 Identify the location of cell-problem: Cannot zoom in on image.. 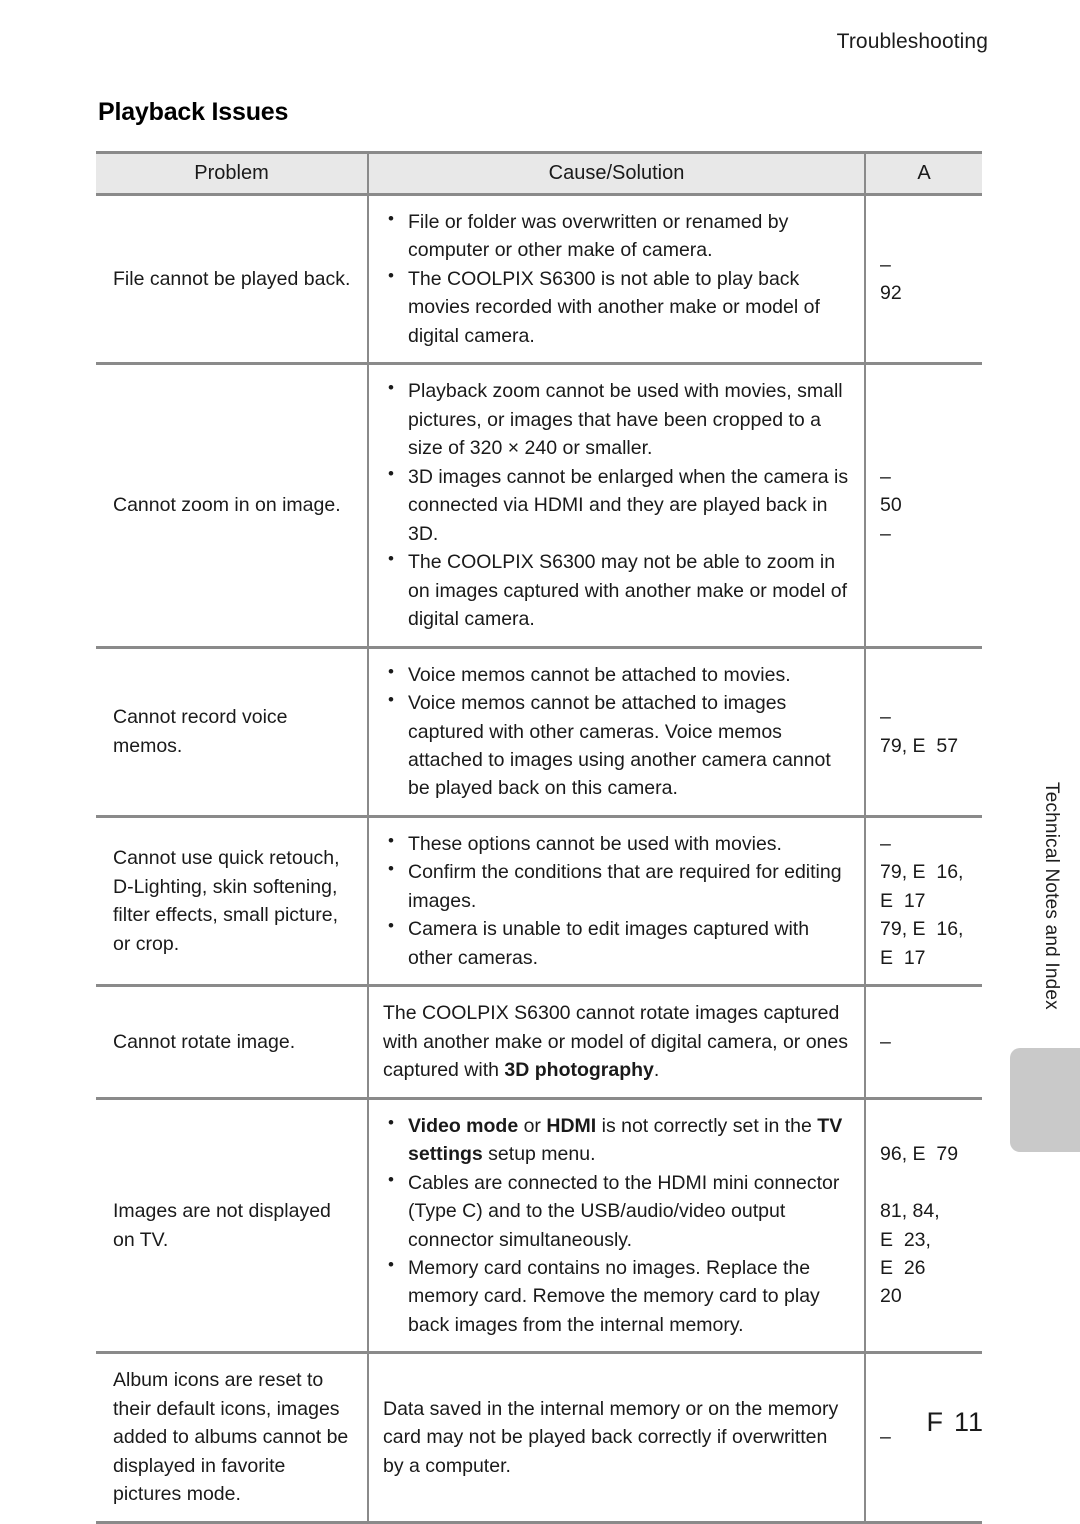
(232, 505).